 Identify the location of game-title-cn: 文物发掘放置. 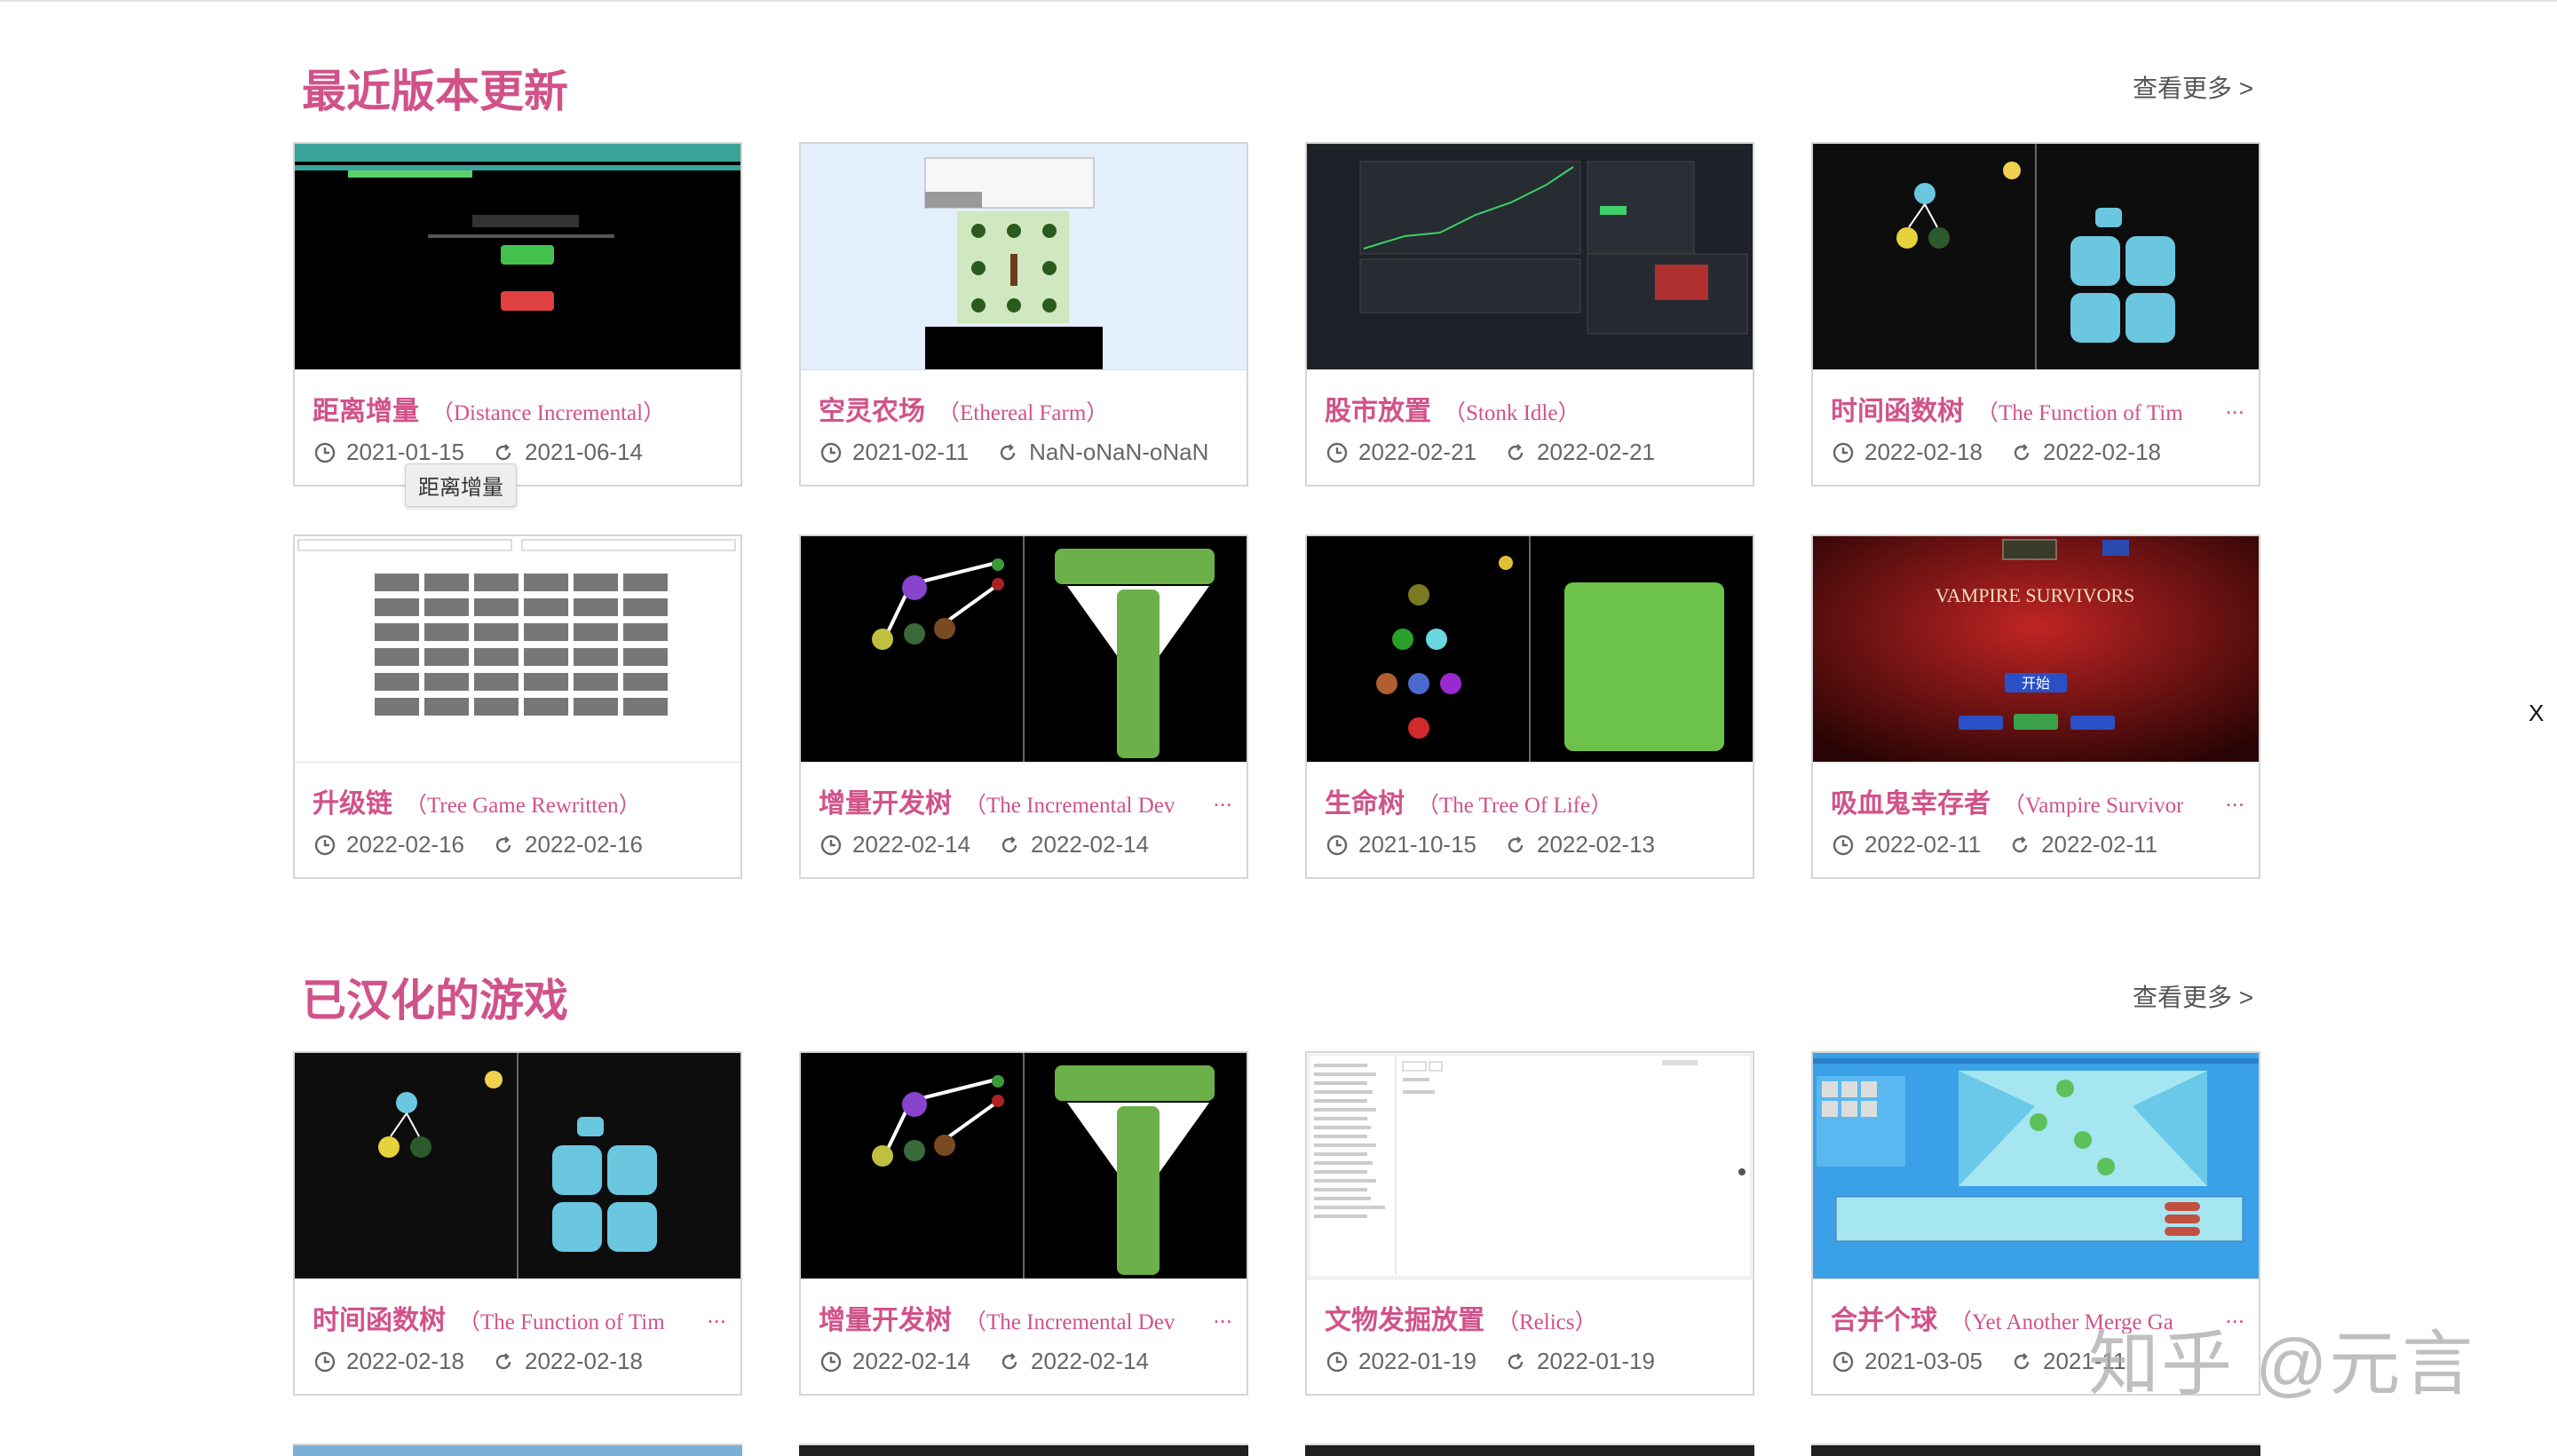
(1404, 1315).